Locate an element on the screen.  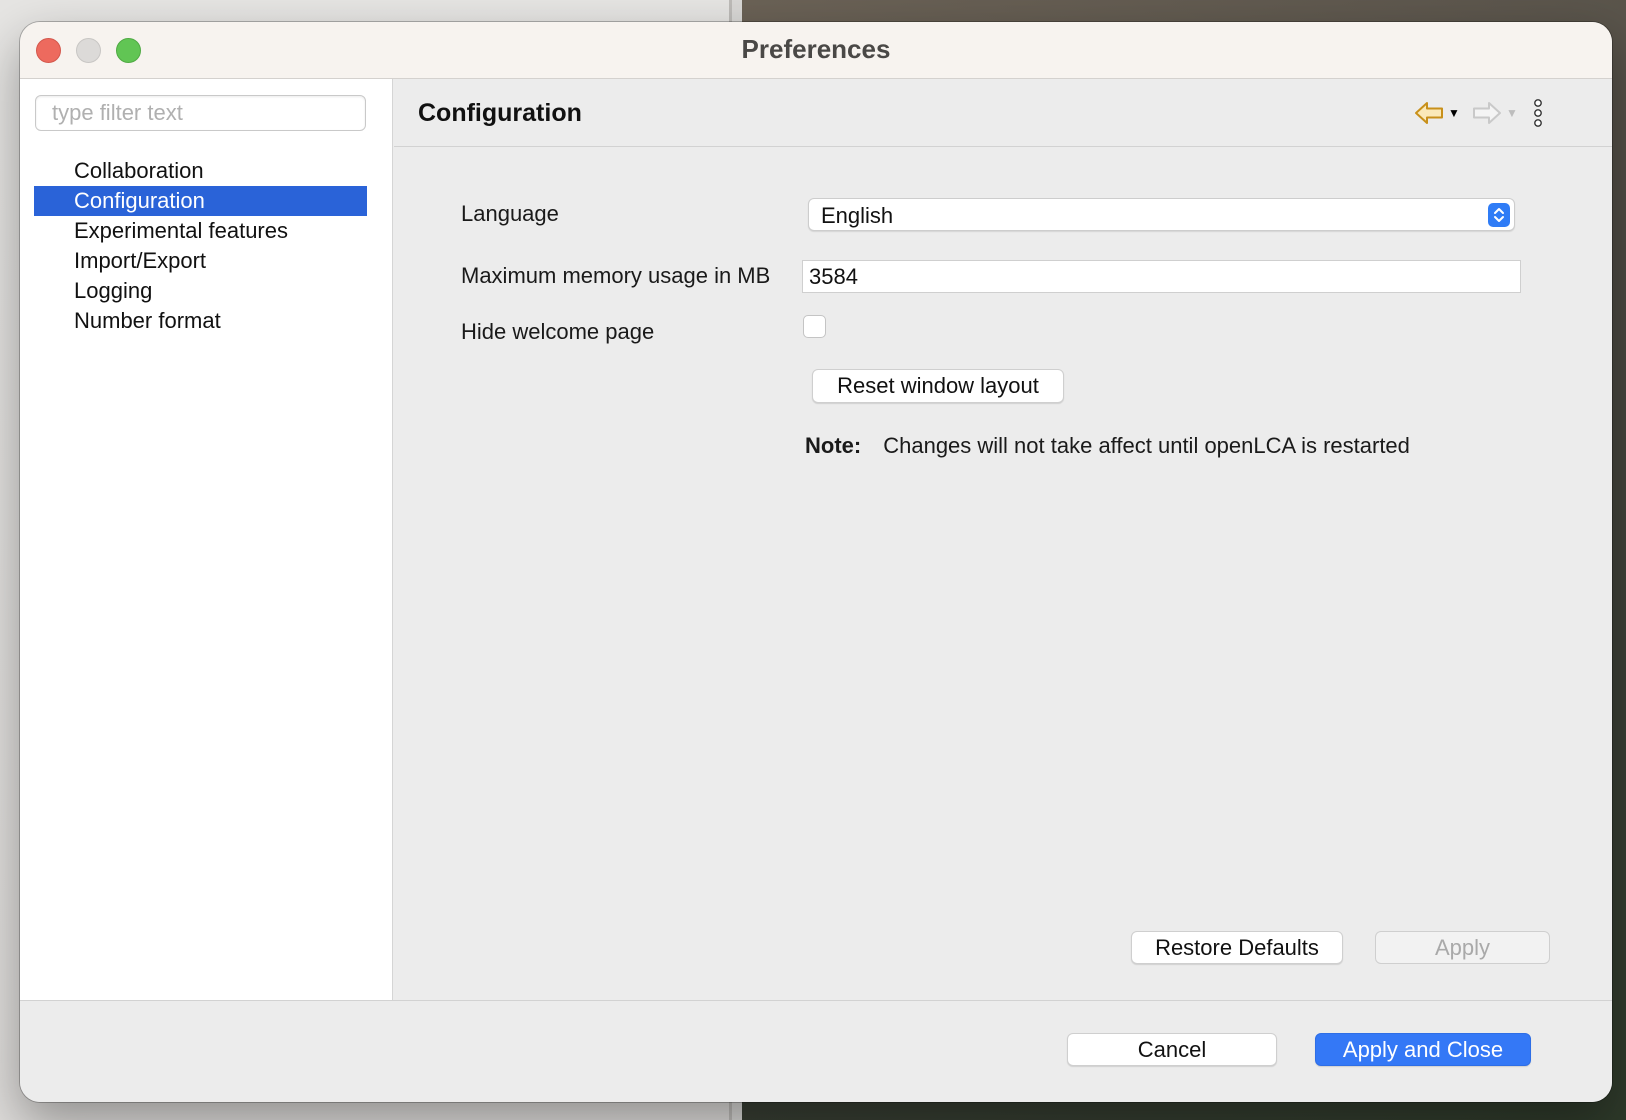
note-label: Note: is located at coordinates (833, 445).